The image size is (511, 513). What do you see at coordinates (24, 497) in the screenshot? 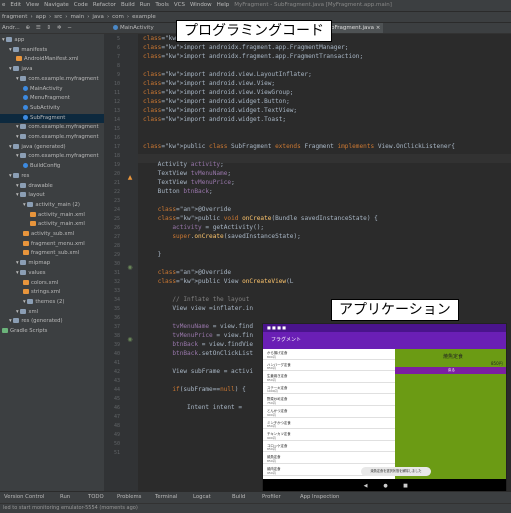
I see `bottom-tab-version-control: Version Control` at bounding box center [24, 497].